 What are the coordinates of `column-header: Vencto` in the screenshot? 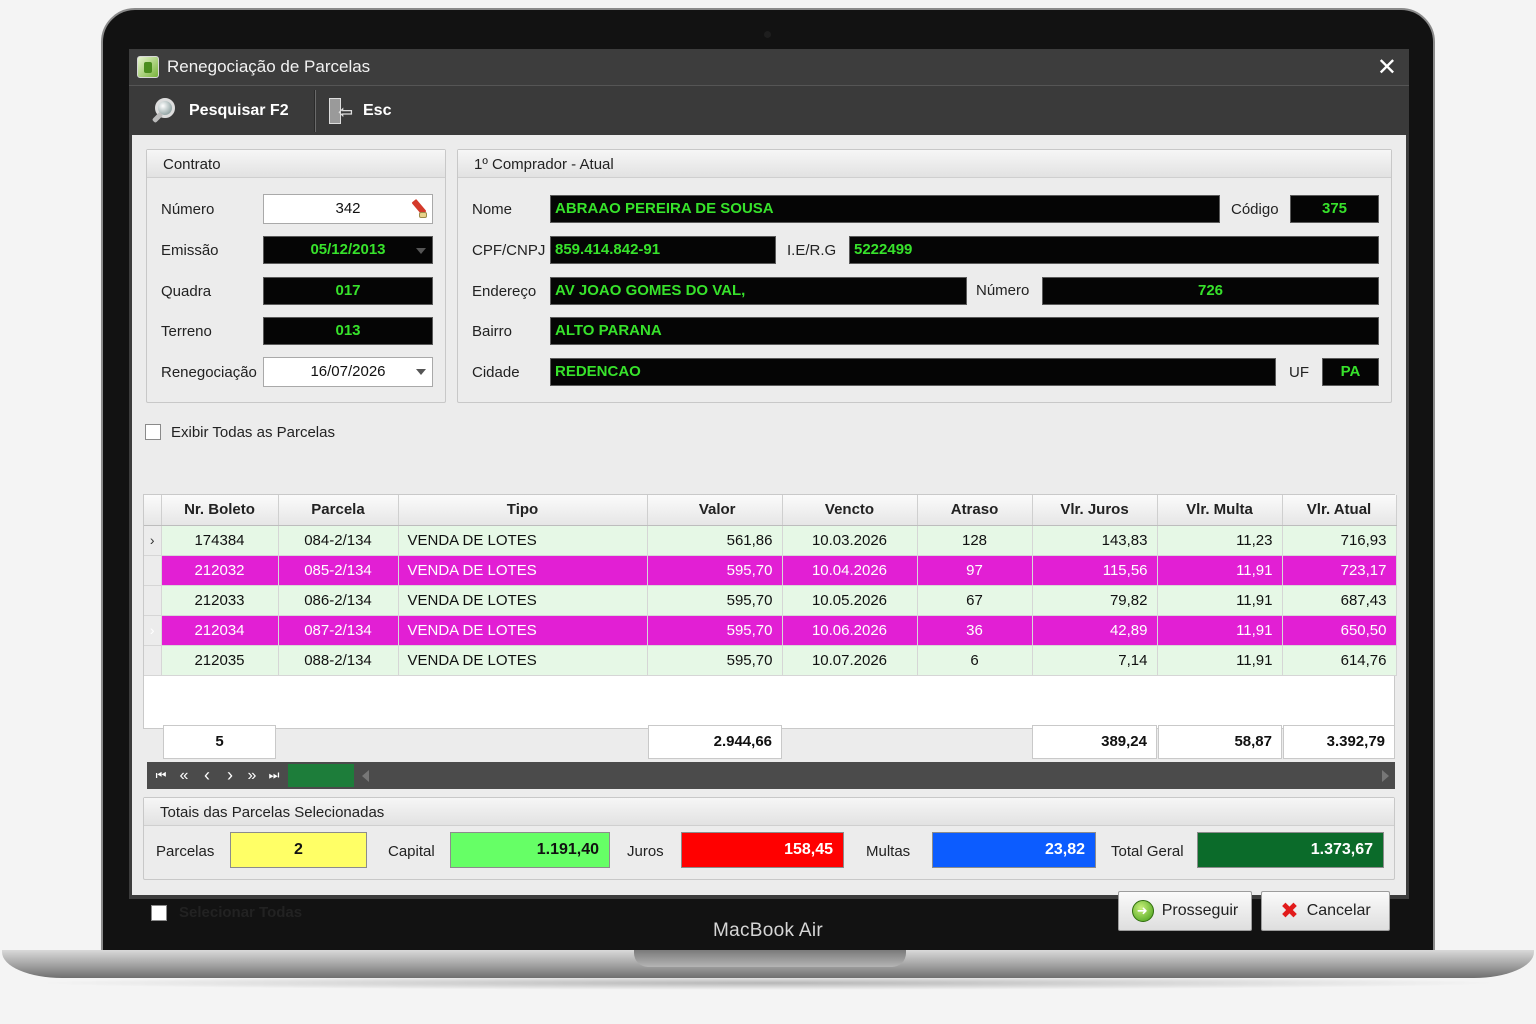 It's located at (850, 510).